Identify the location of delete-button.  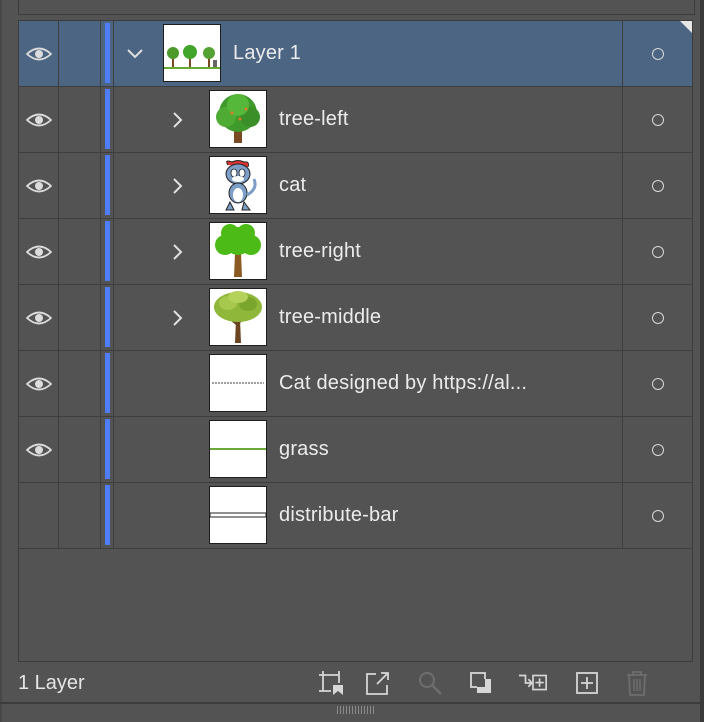
(637, 683).